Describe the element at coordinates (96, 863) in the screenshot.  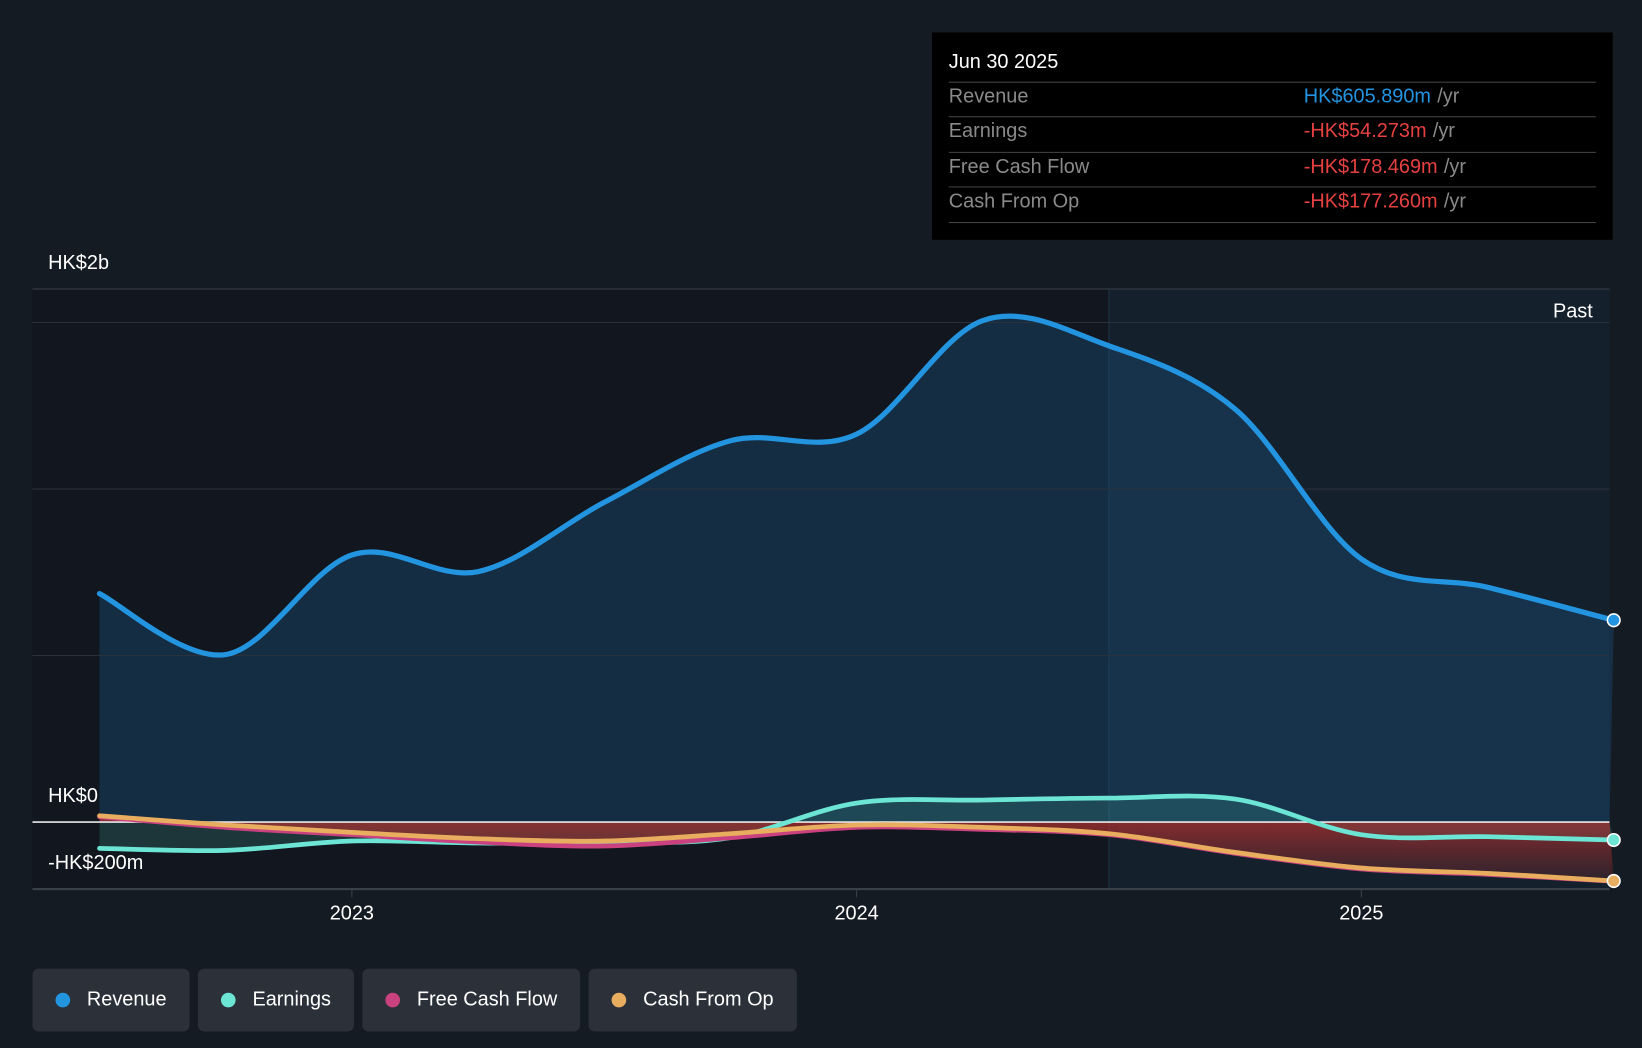
I see `y-tick-label: -HK$200m` at that location.